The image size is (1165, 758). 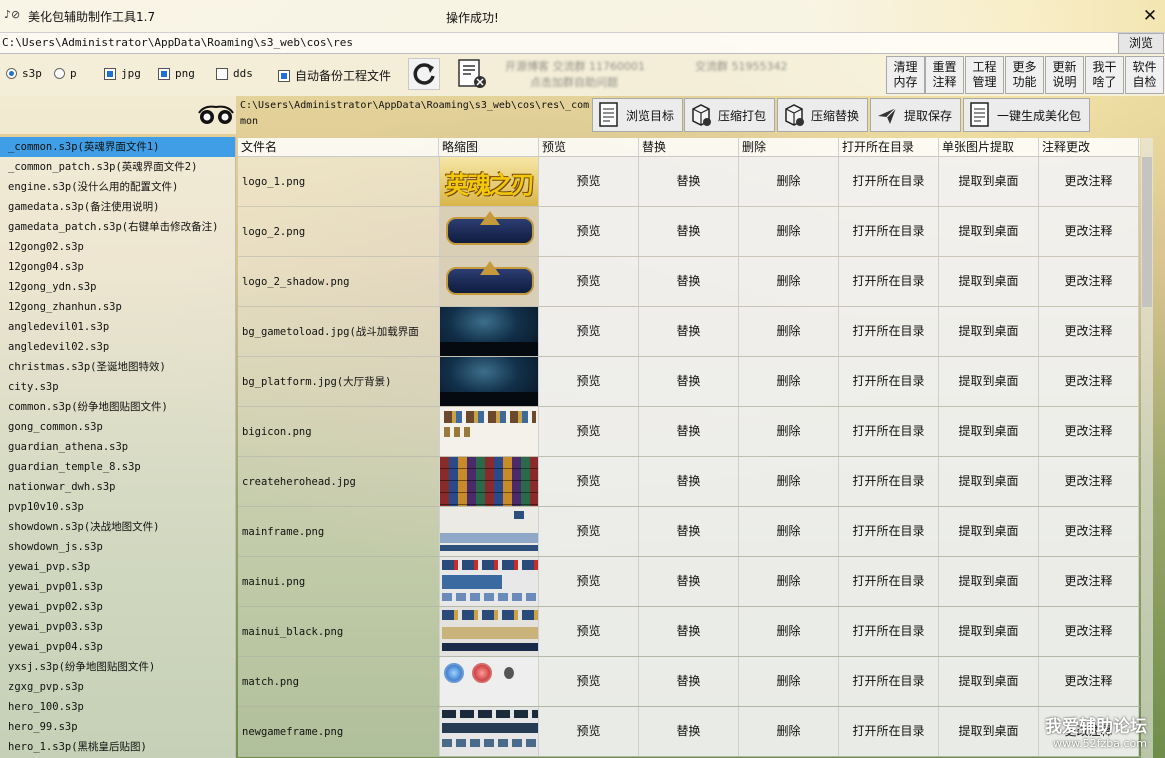 I want to click on file-list-item: _common_patch.s3p(英魂界面文件2), so click(x=117, y=167).